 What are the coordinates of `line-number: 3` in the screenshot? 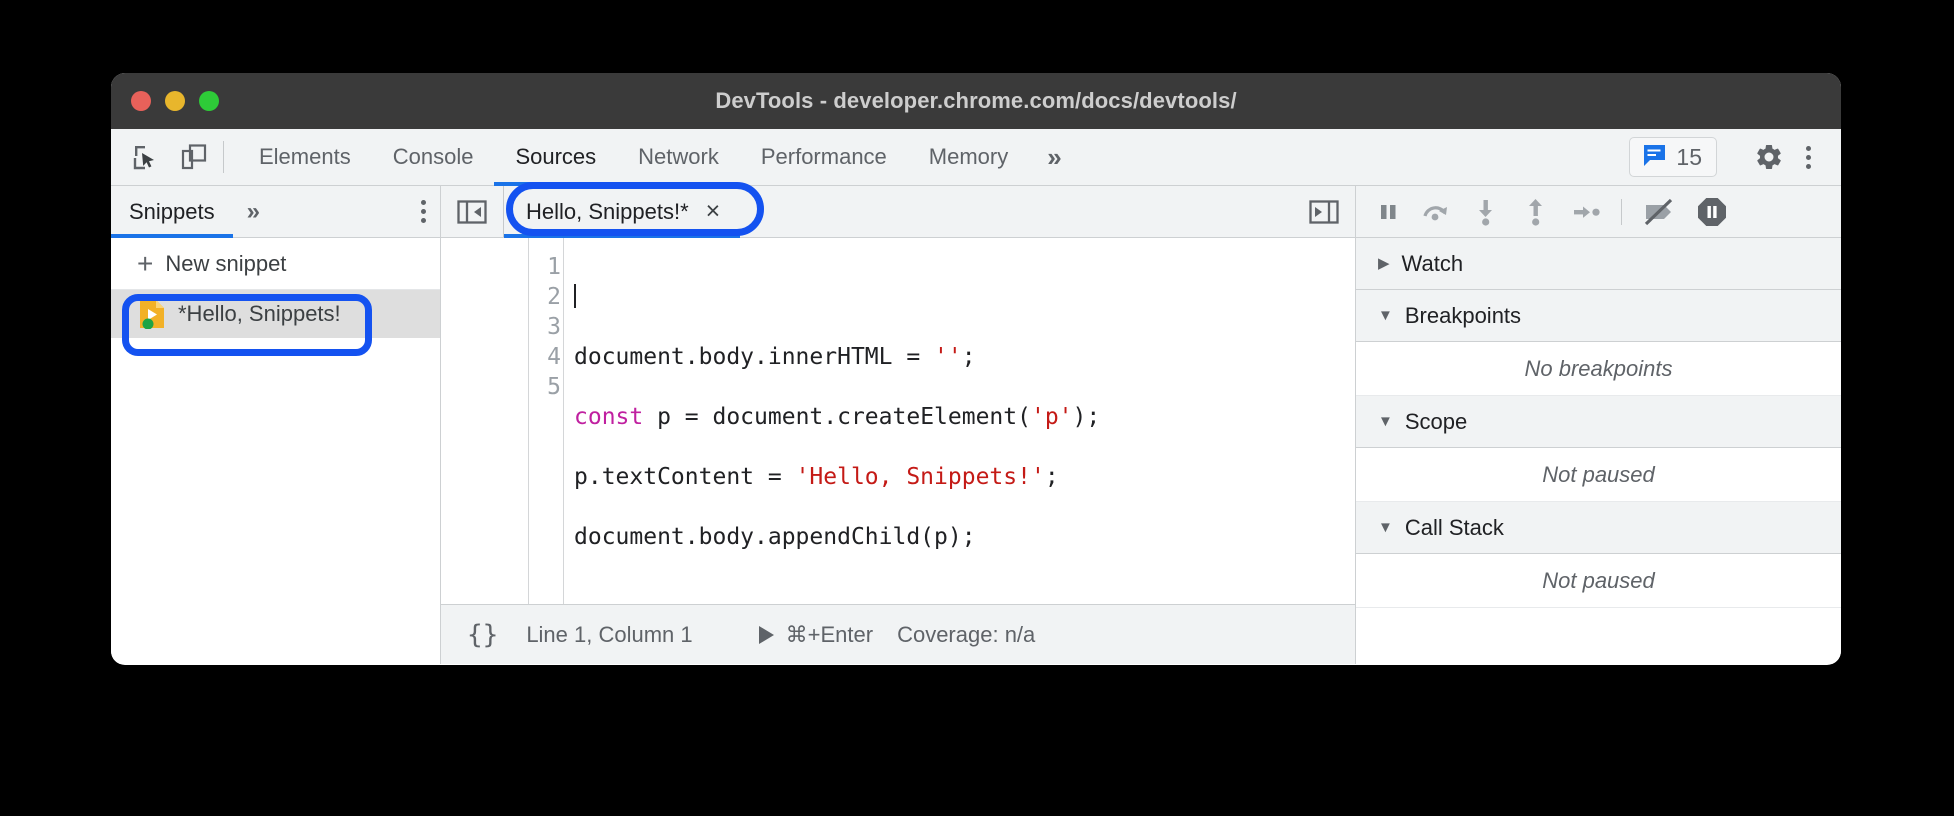 It's located at (554, 327).